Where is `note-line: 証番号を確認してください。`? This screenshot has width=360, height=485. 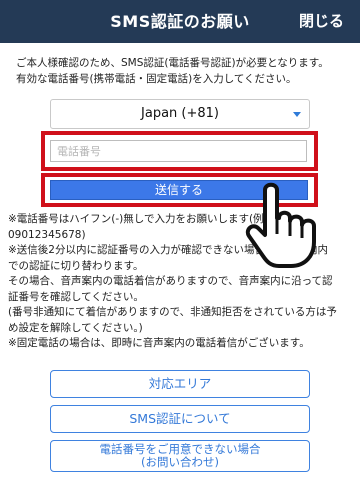
note-line: 証番号を確認してください。 is located at coordinates (76, 296).